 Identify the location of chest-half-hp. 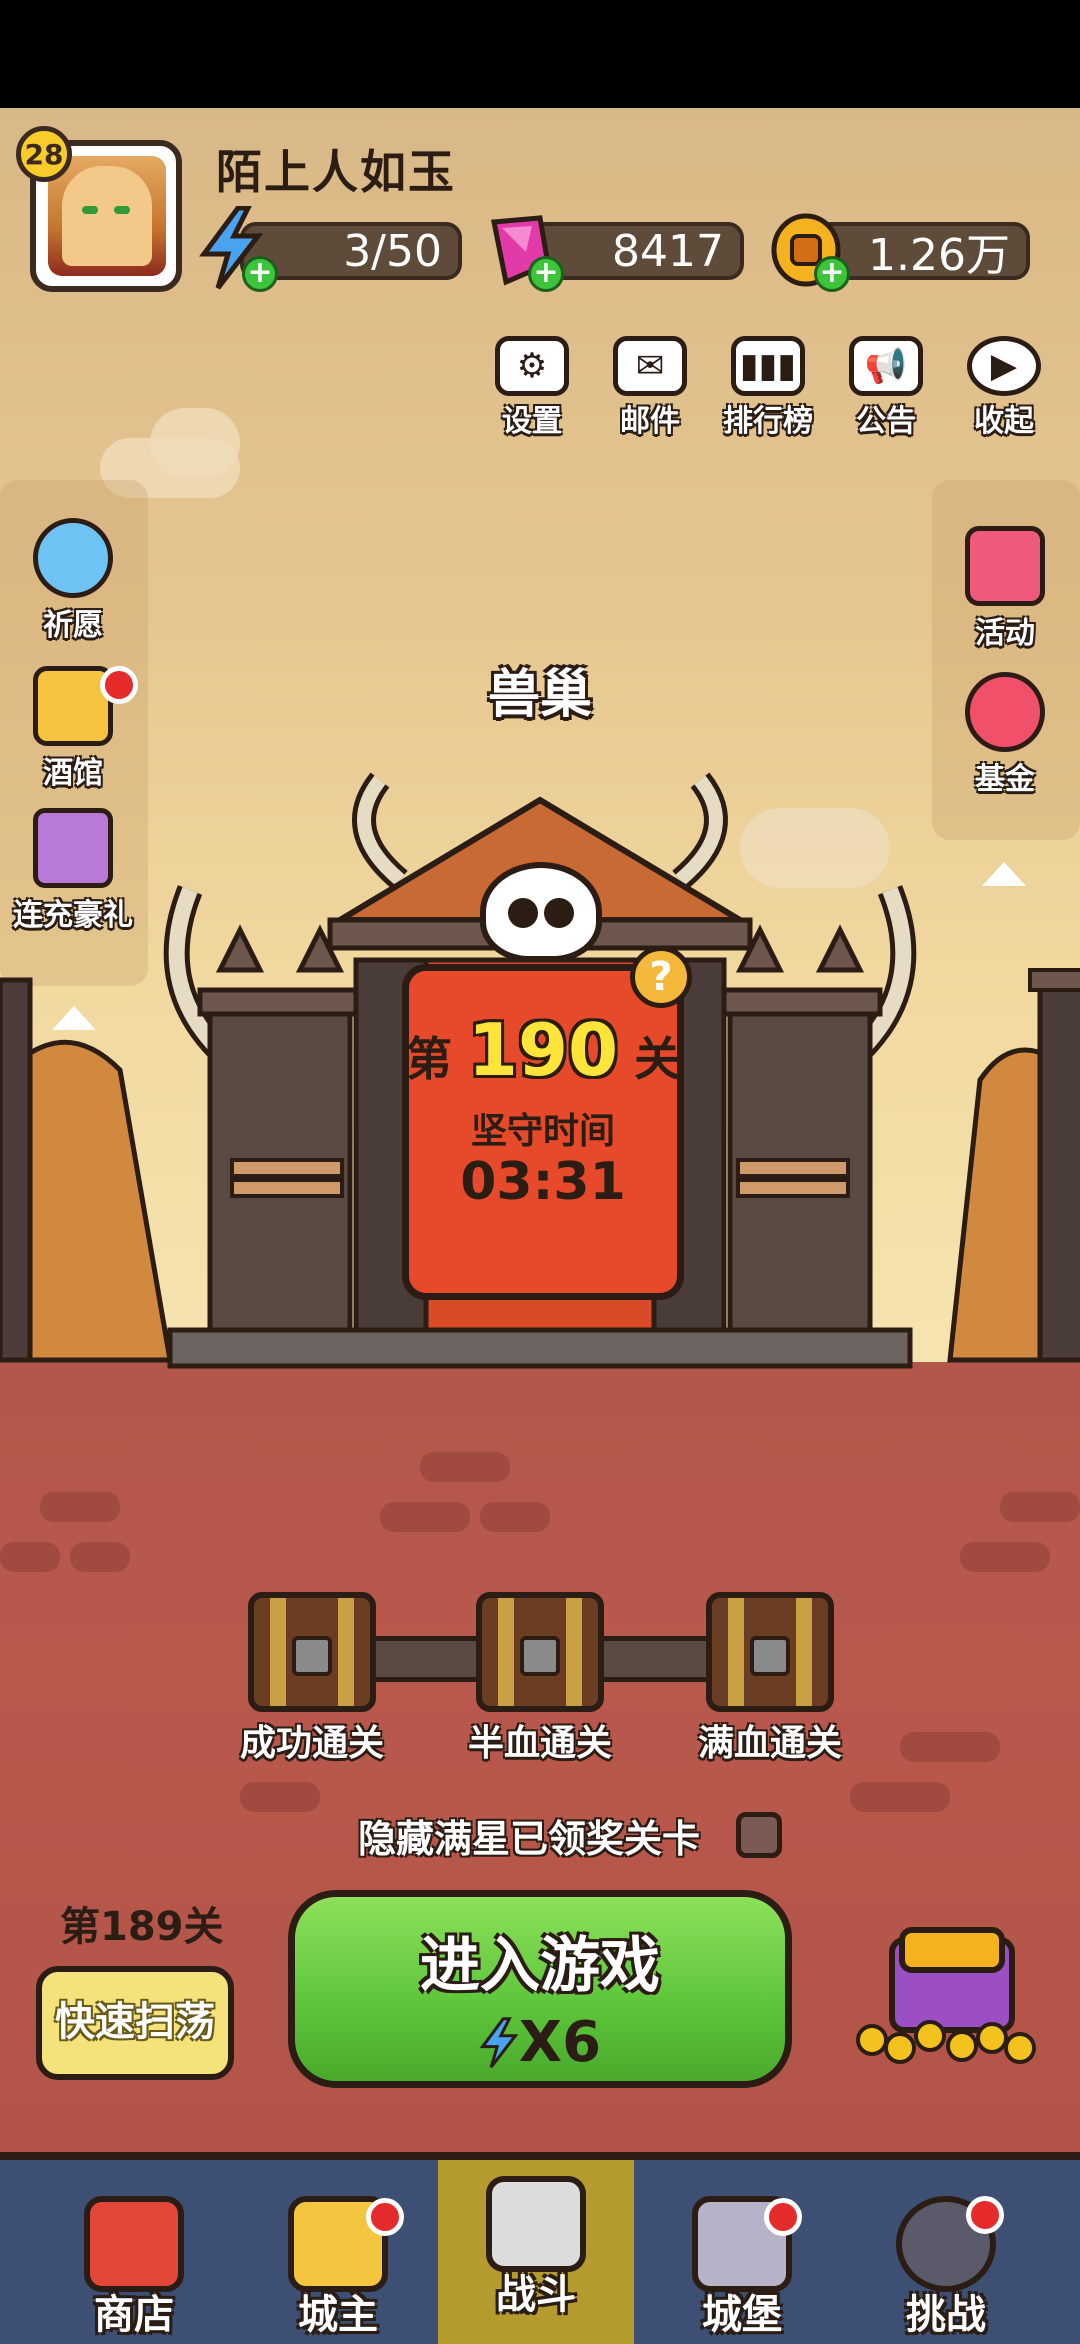
(540, 1657).